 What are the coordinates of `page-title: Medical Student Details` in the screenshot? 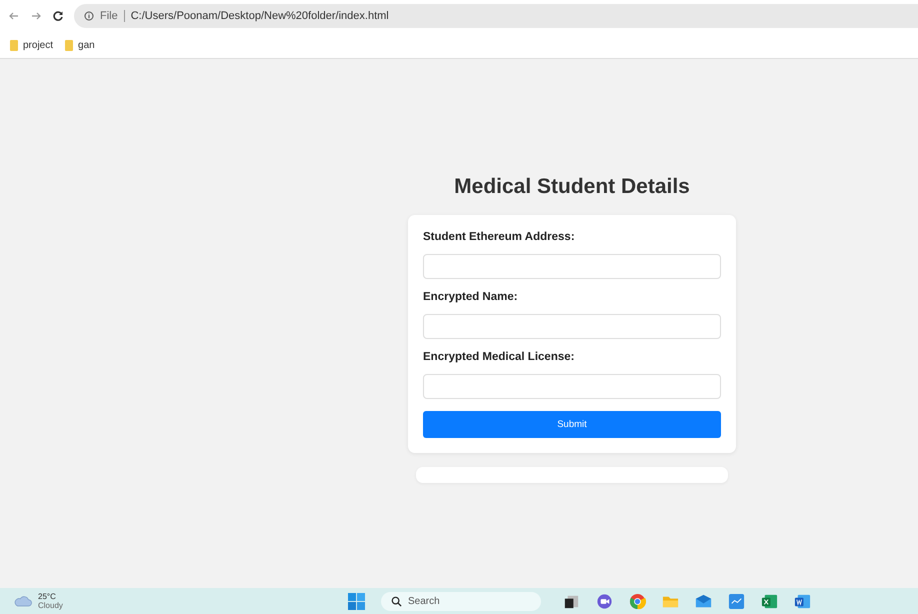 It's located at (572, 187).